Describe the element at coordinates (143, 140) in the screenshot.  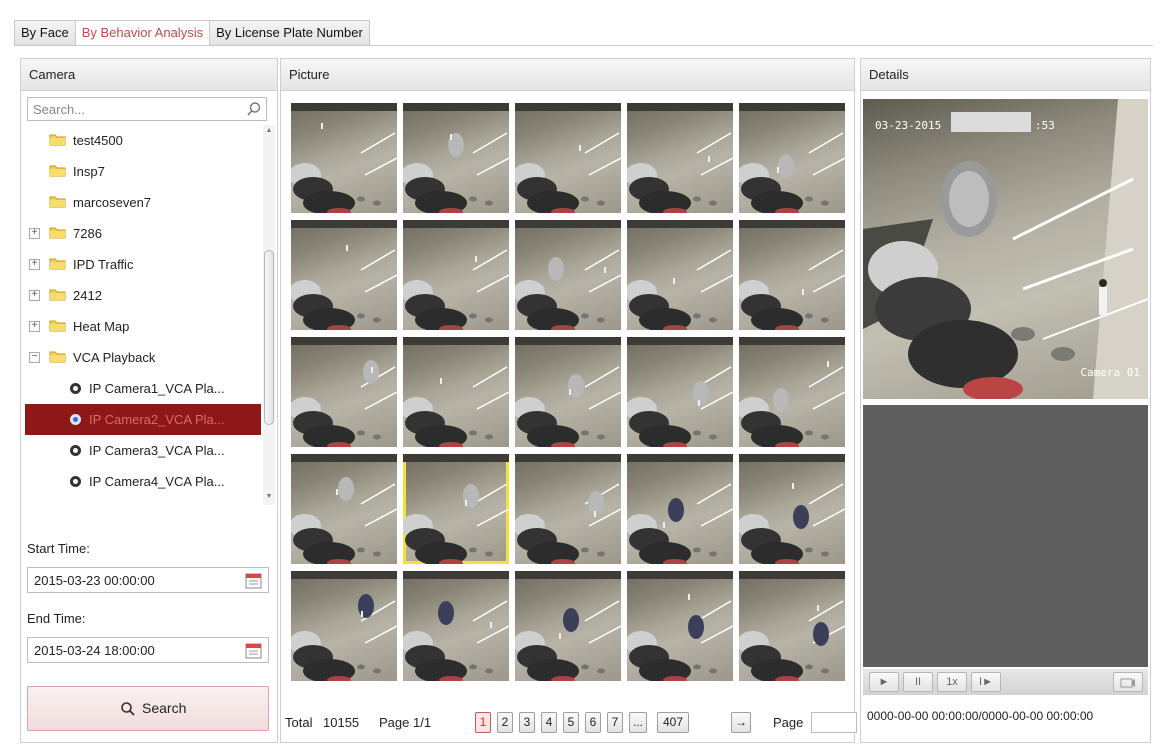
I see `tree-folder-item: test4500` at that location.